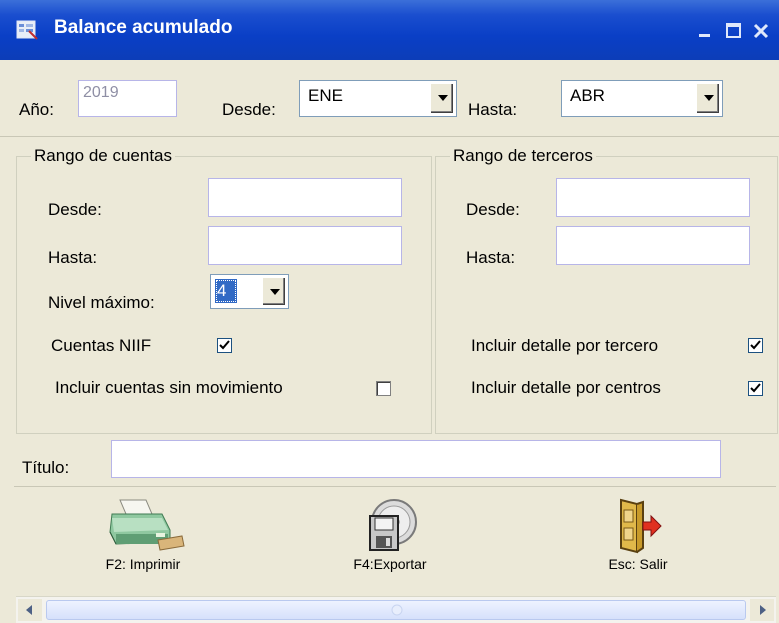 This screenshot has width=779, height=623. What do you see at coordinates (226, 291) in the screenshot?
I see `max-level-value: 4` at bounding box center [226, 291].